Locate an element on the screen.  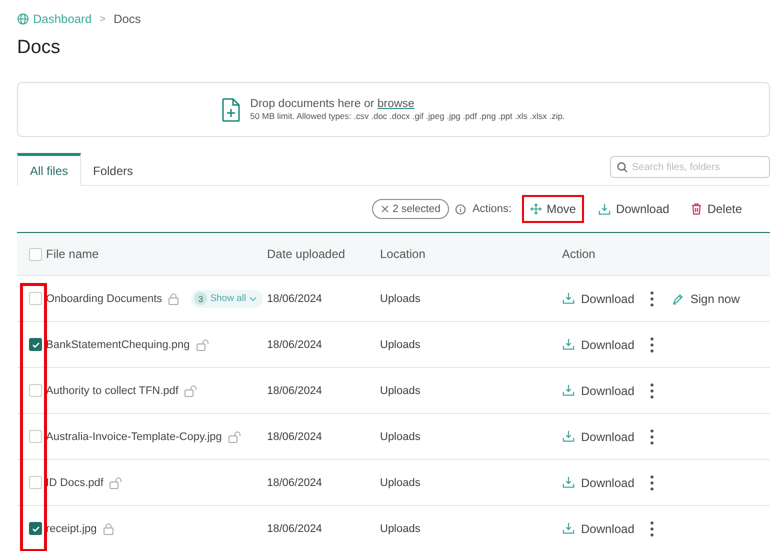
file-name: Australia-Invoice-Template-Copy.jpg is located at coordinates (134, 436).